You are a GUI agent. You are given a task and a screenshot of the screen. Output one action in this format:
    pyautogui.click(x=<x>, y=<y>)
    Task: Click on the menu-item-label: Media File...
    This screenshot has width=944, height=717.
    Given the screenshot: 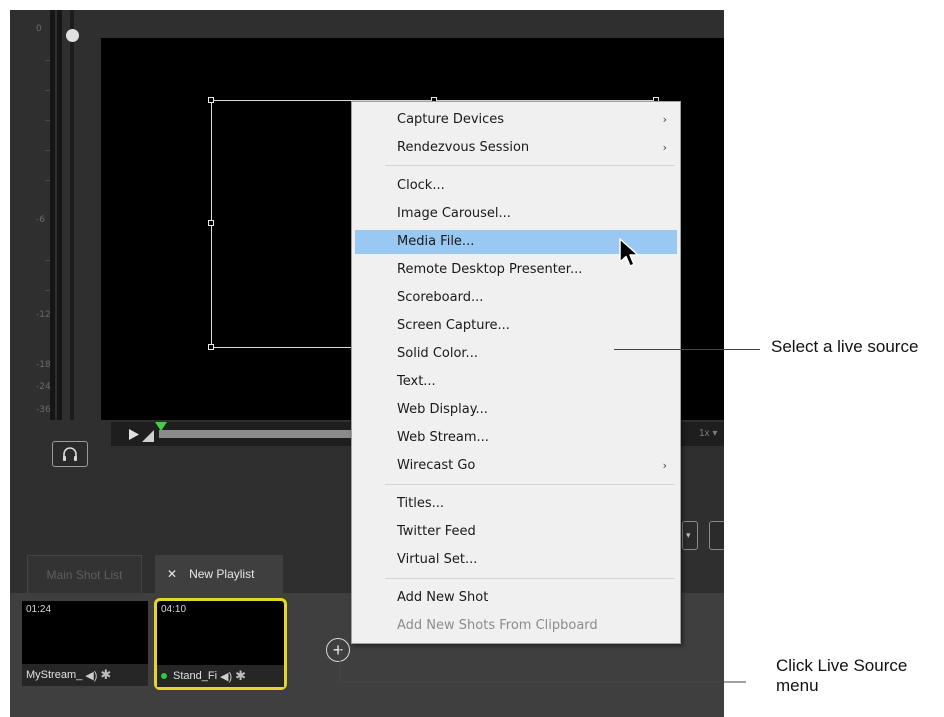 What is the action you would take?
    pyautogui.click(x=436, y=241)
    